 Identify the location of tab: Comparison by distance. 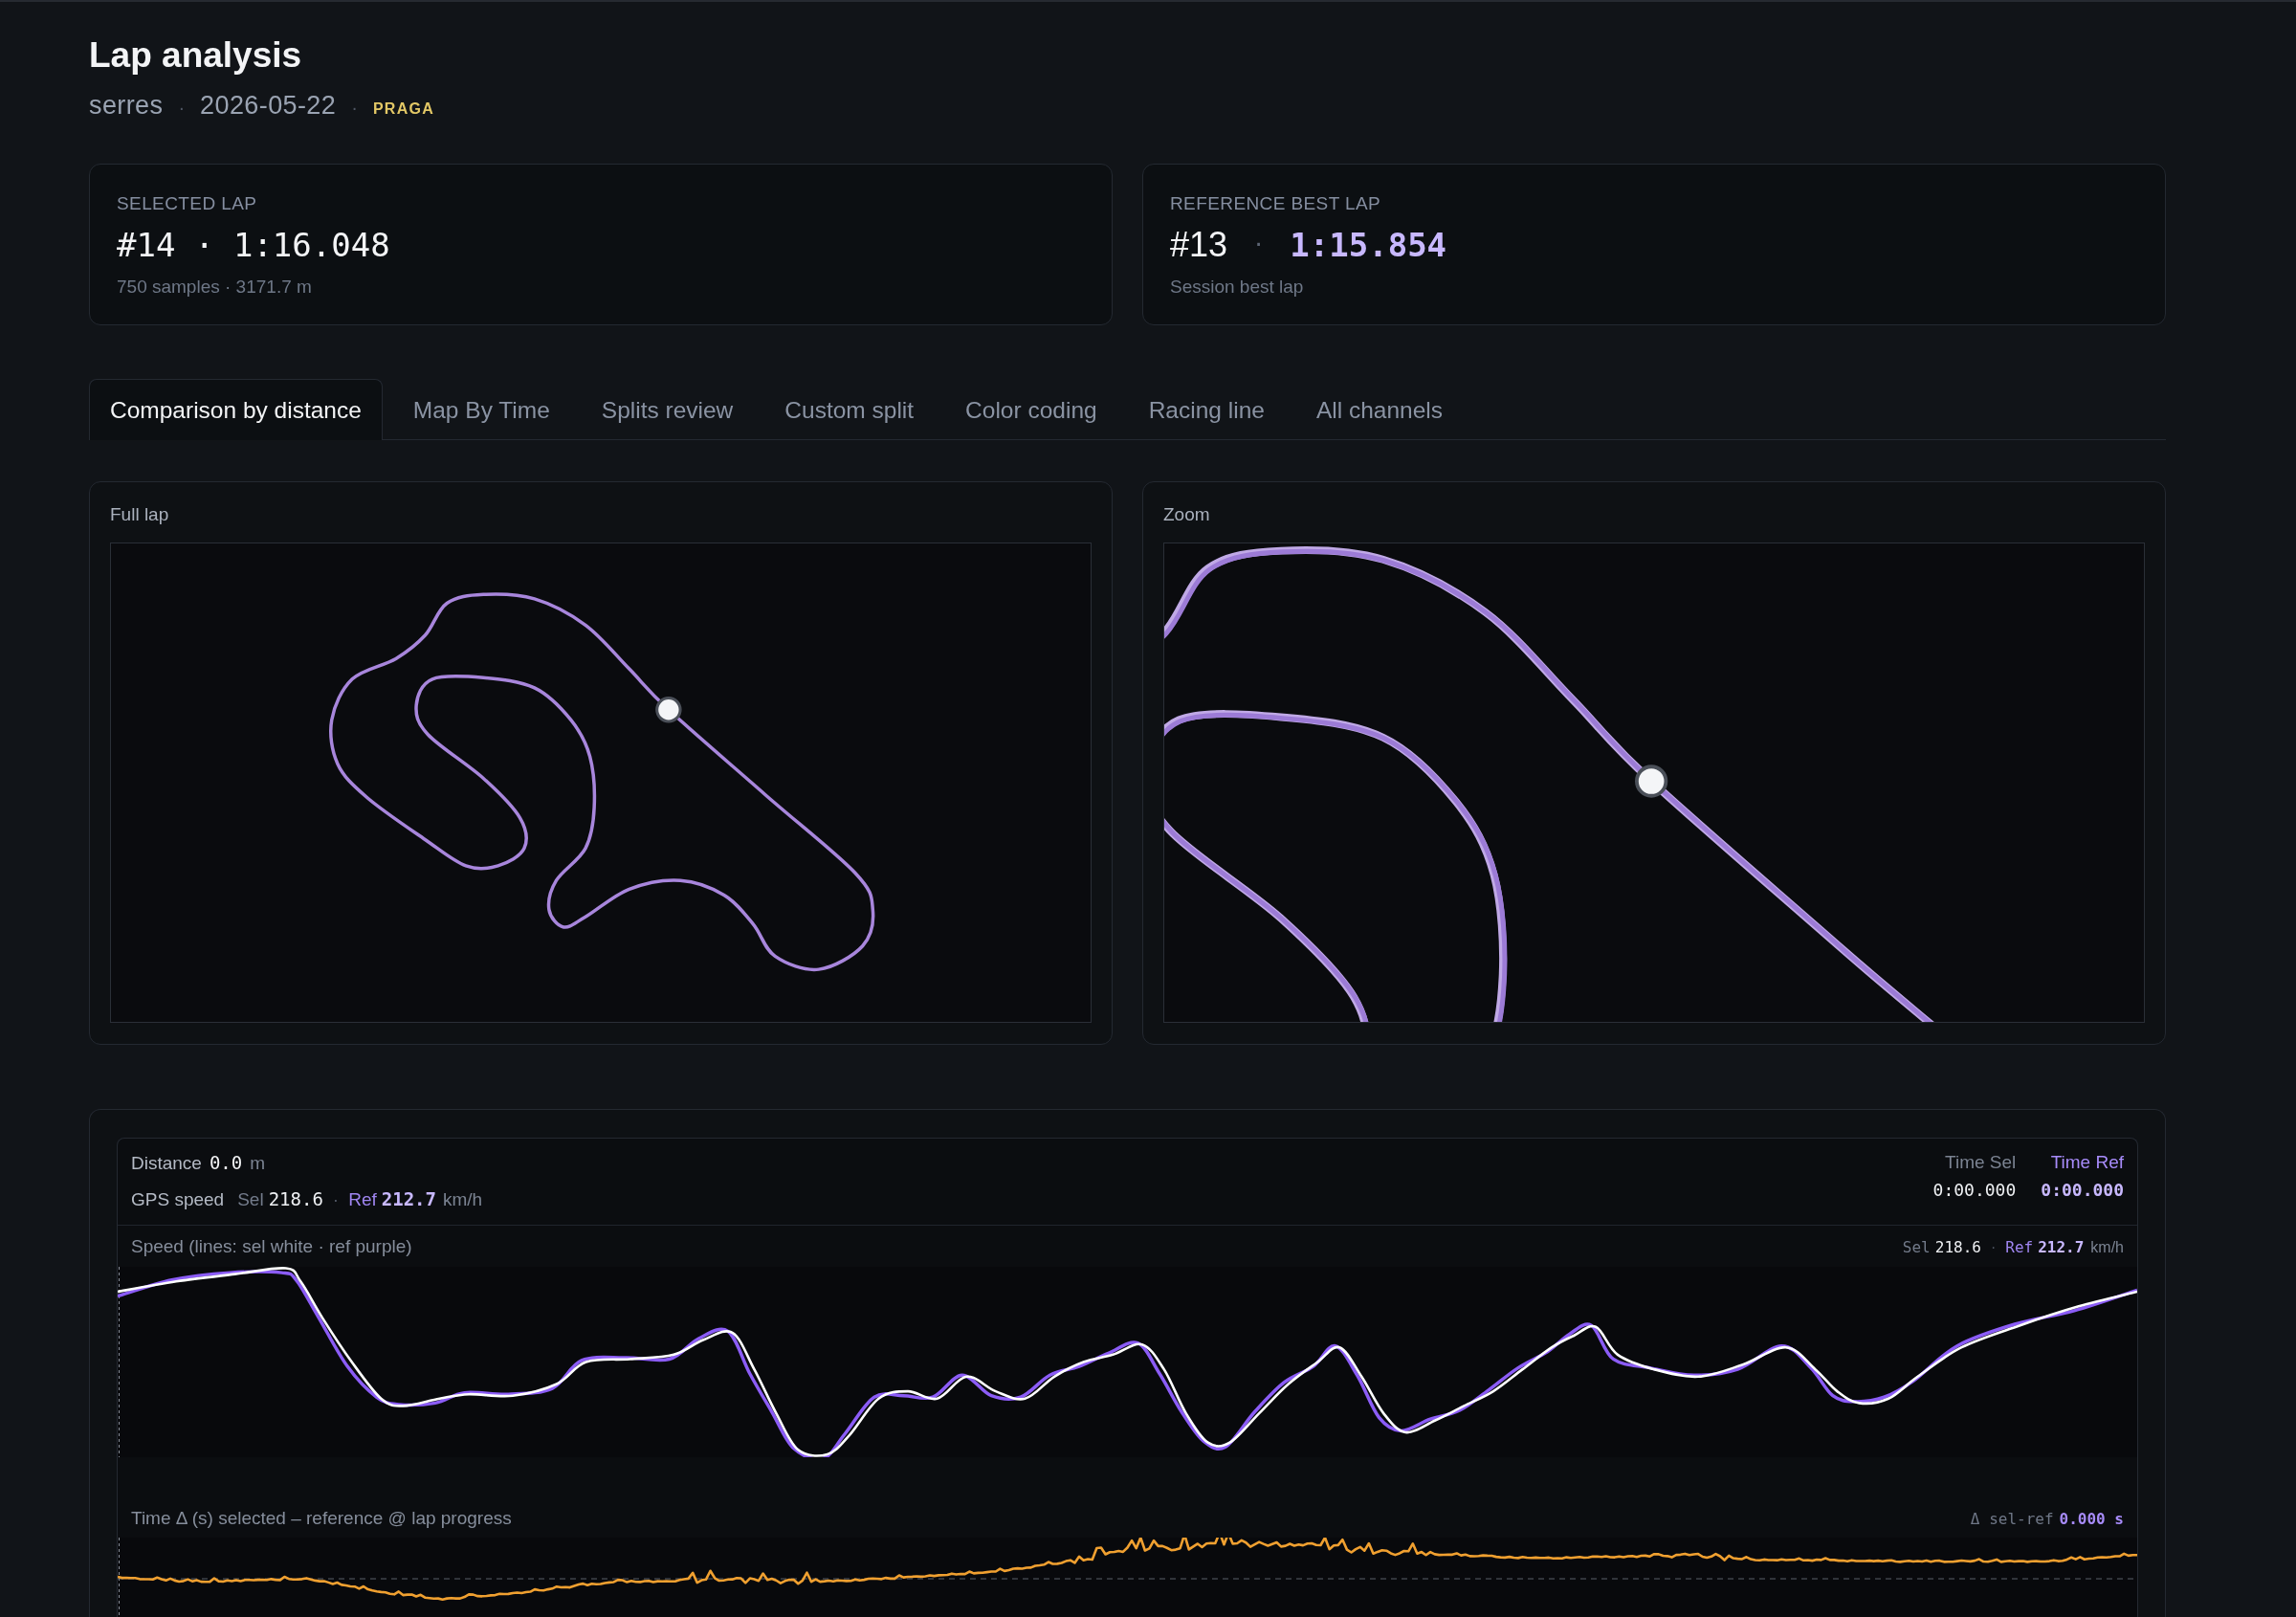
(236, 409).